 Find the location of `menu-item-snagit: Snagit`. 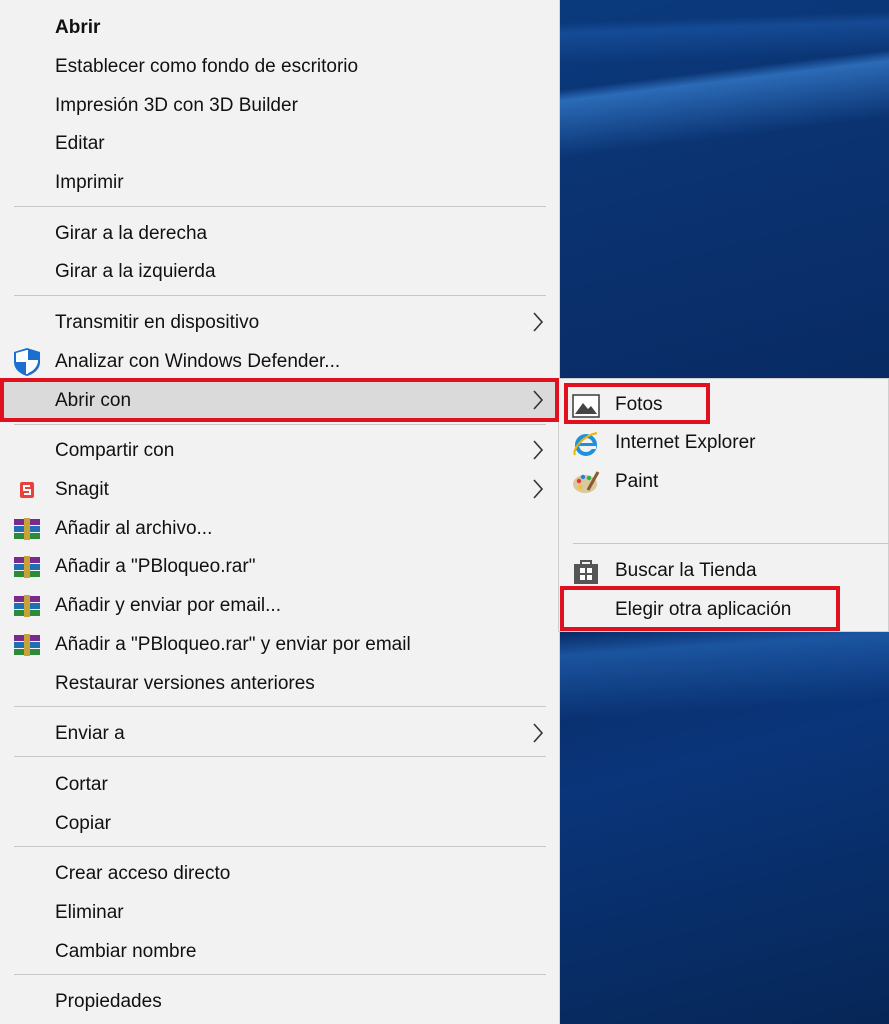

menu-item-snagit: Snagit is located at coordinates (278, 489).